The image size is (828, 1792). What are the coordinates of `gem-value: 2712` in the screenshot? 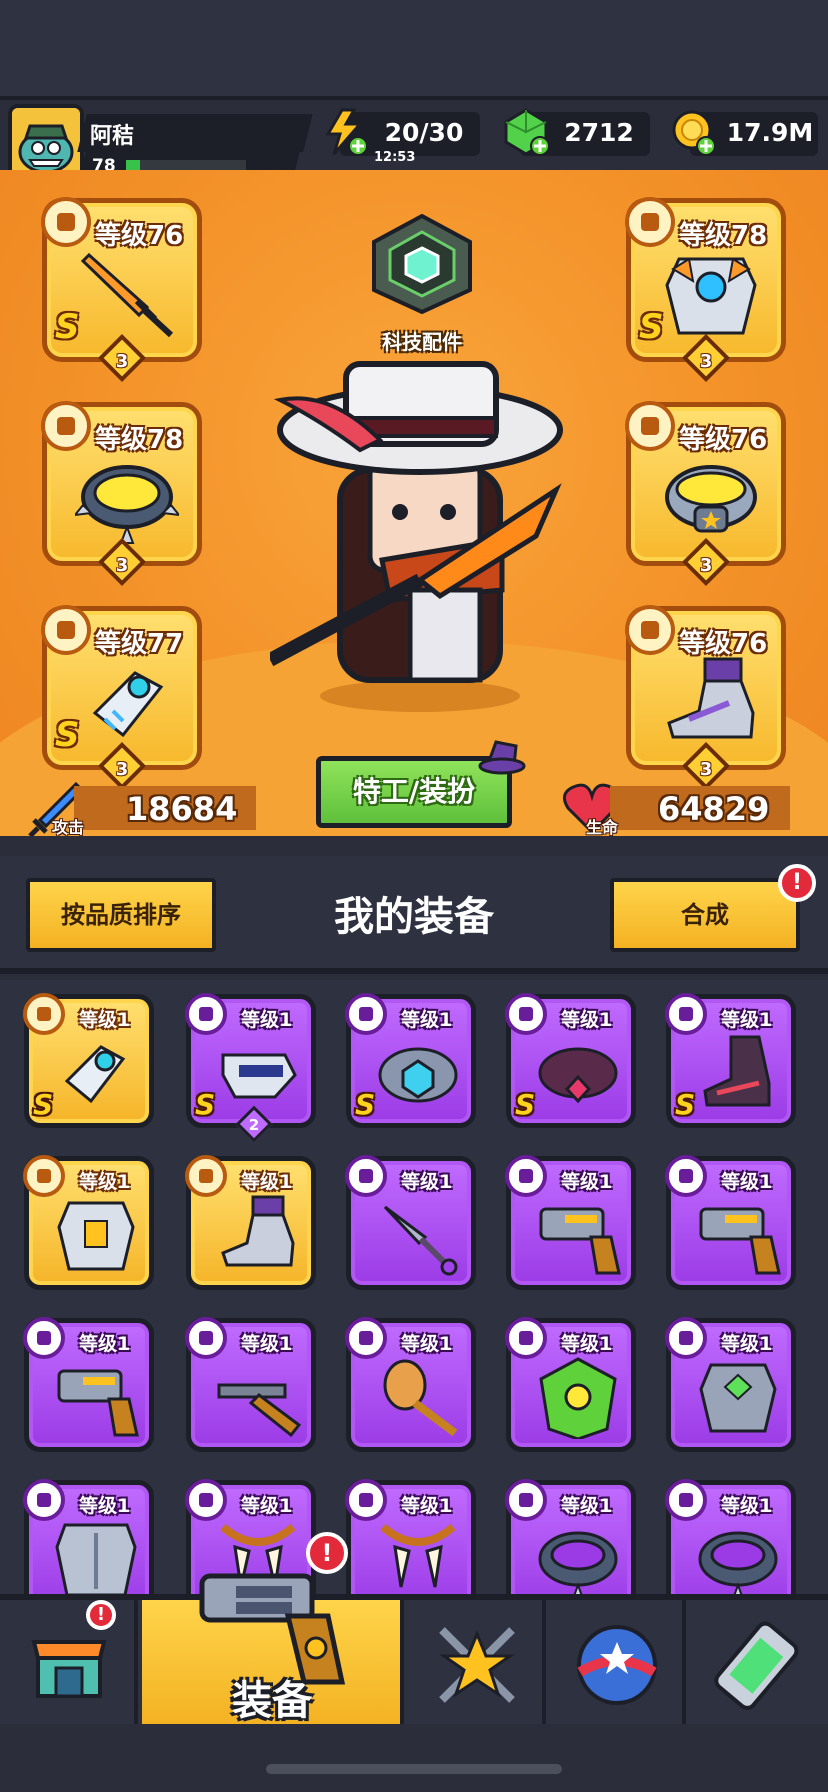 It's located at (599, 132).